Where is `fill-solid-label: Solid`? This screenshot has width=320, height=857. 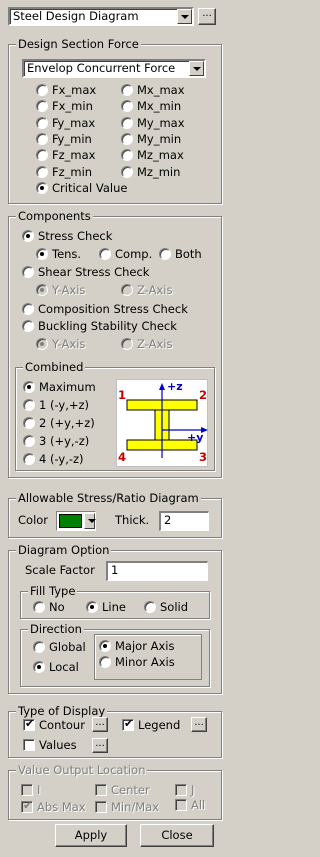
fill-solid-label: Solid is located at coordinates (174, 607).